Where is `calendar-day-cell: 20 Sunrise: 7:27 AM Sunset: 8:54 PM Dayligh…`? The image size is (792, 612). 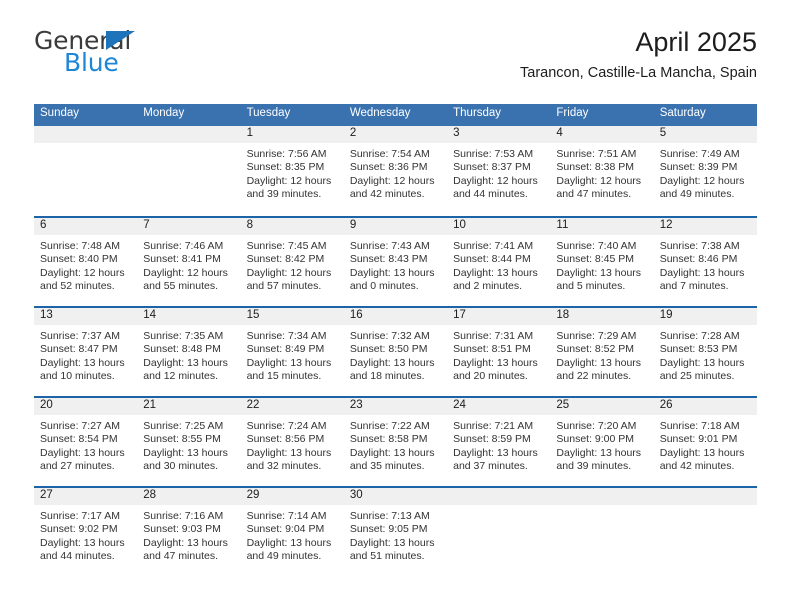
calendar-day-cell: 20 Sunrise: 7:27 AM Sunset: 8:54 PM Dayligh… is located at coordinates (86, 442).